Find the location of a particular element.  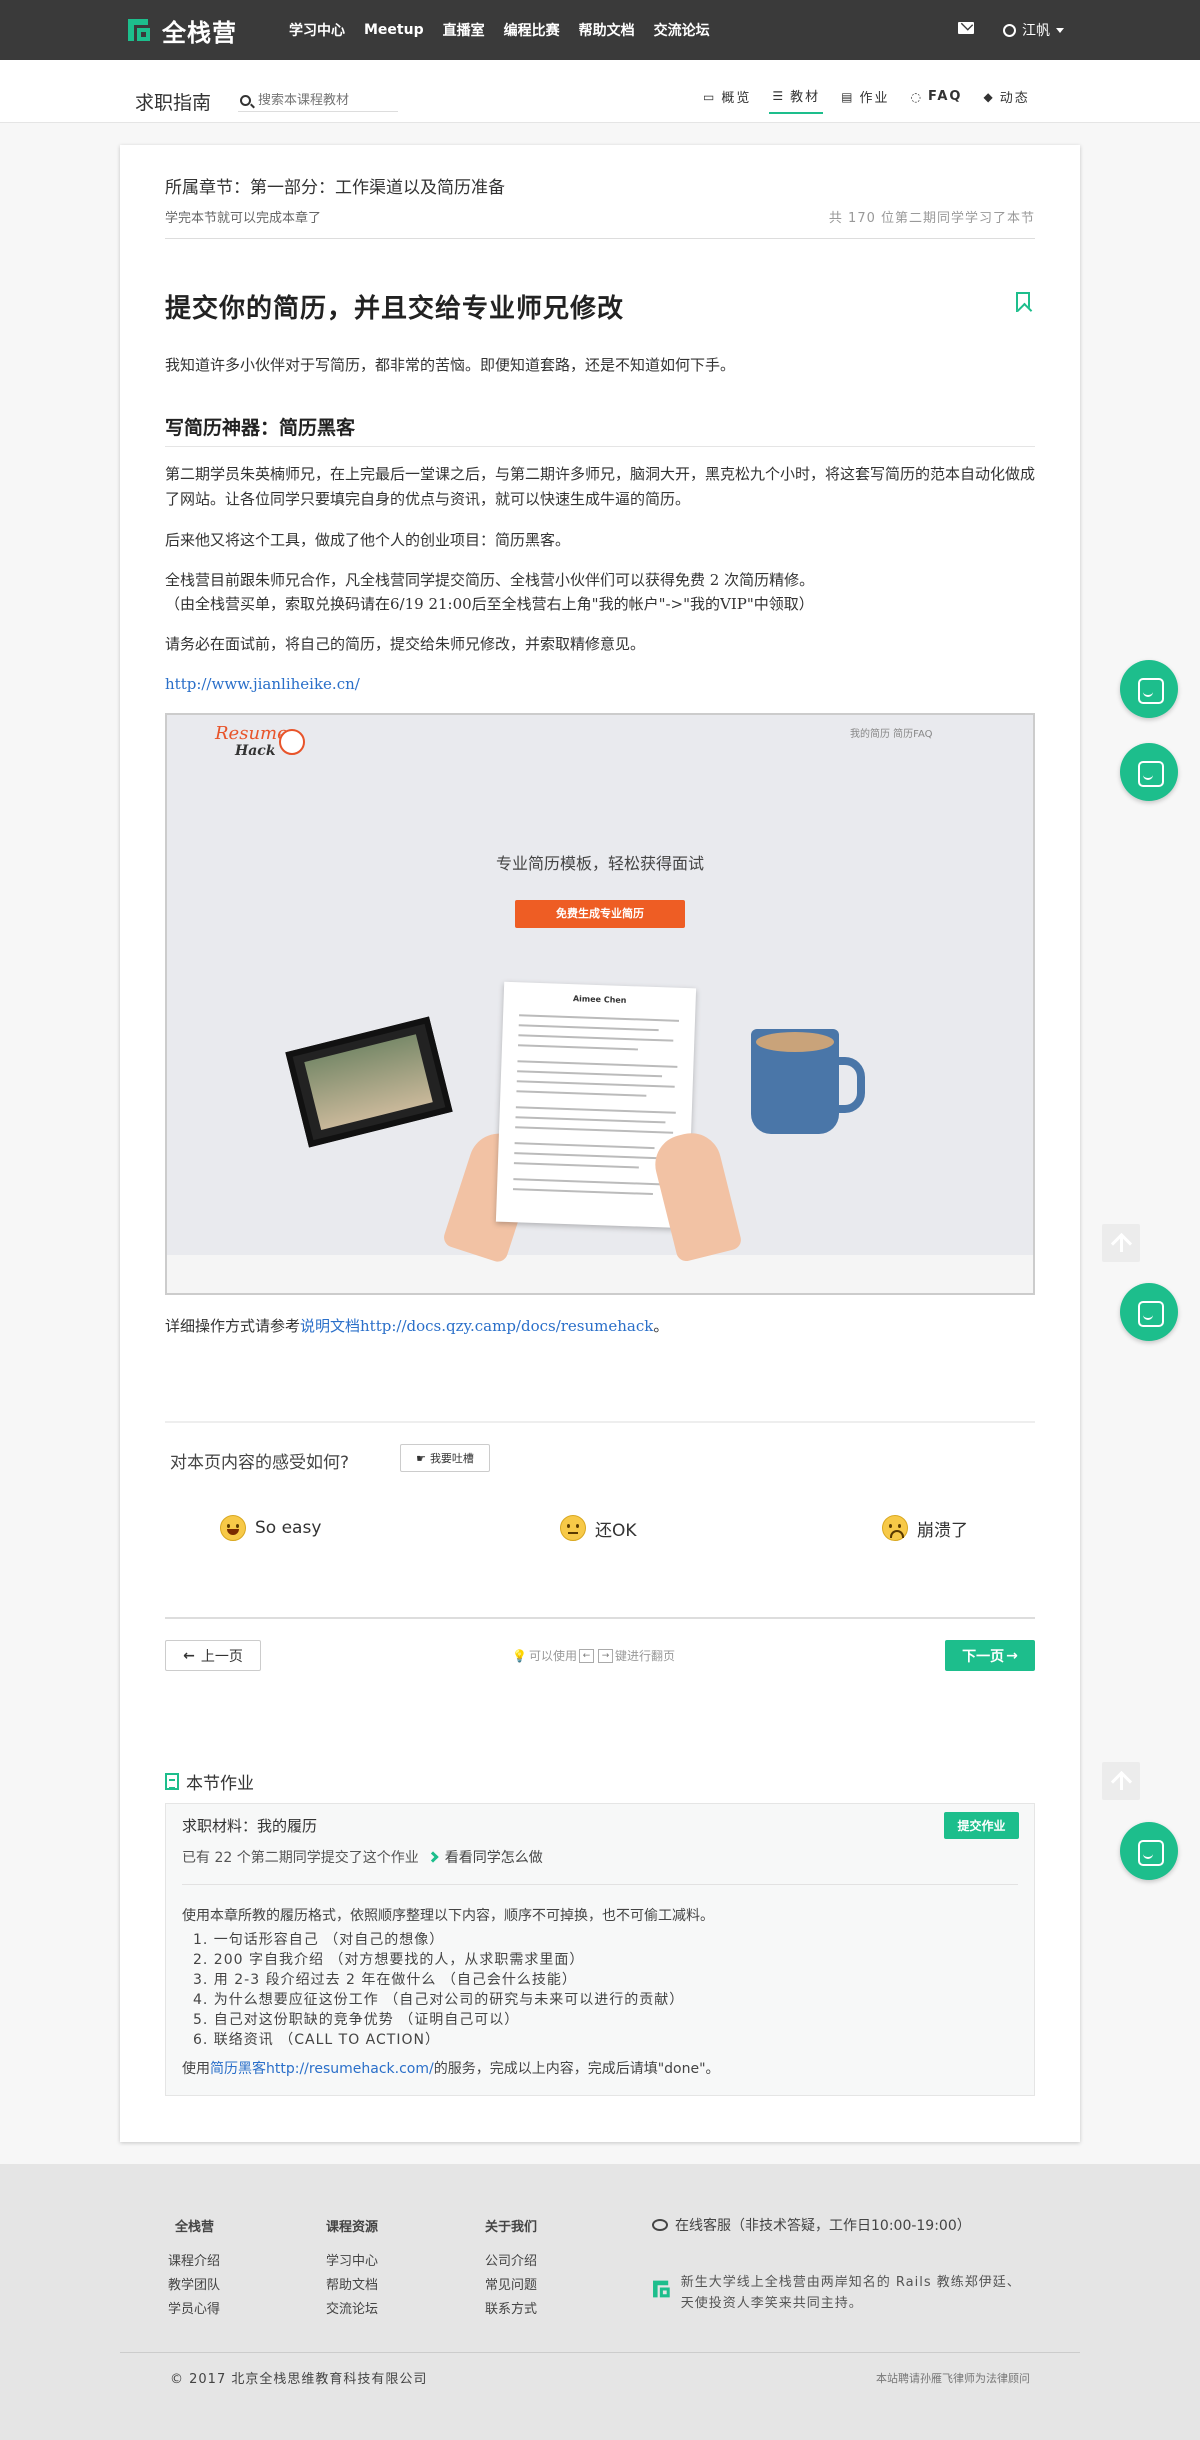

online-support: 在线客服（非技术答疑，工作日10:00-19:00） is located at coordinates (811, 2225).